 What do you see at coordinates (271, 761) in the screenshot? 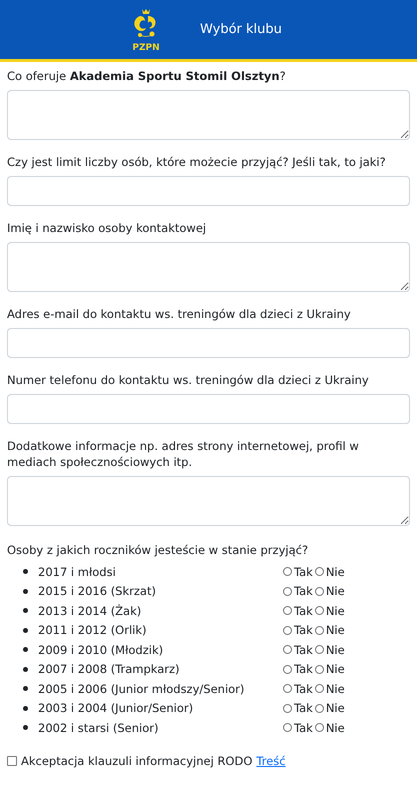
I see `content-link: Treść` at bounding box center [271, 761].